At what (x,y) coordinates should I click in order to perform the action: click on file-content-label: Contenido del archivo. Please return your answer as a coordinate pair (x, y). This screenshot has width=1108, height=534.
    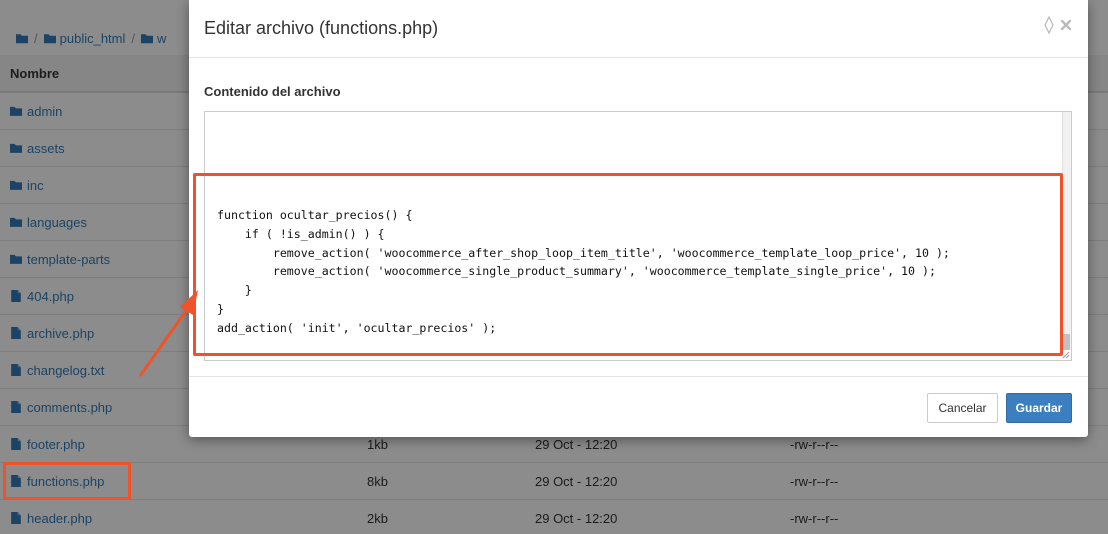
    Looking at the image, I should click on (272, 91).